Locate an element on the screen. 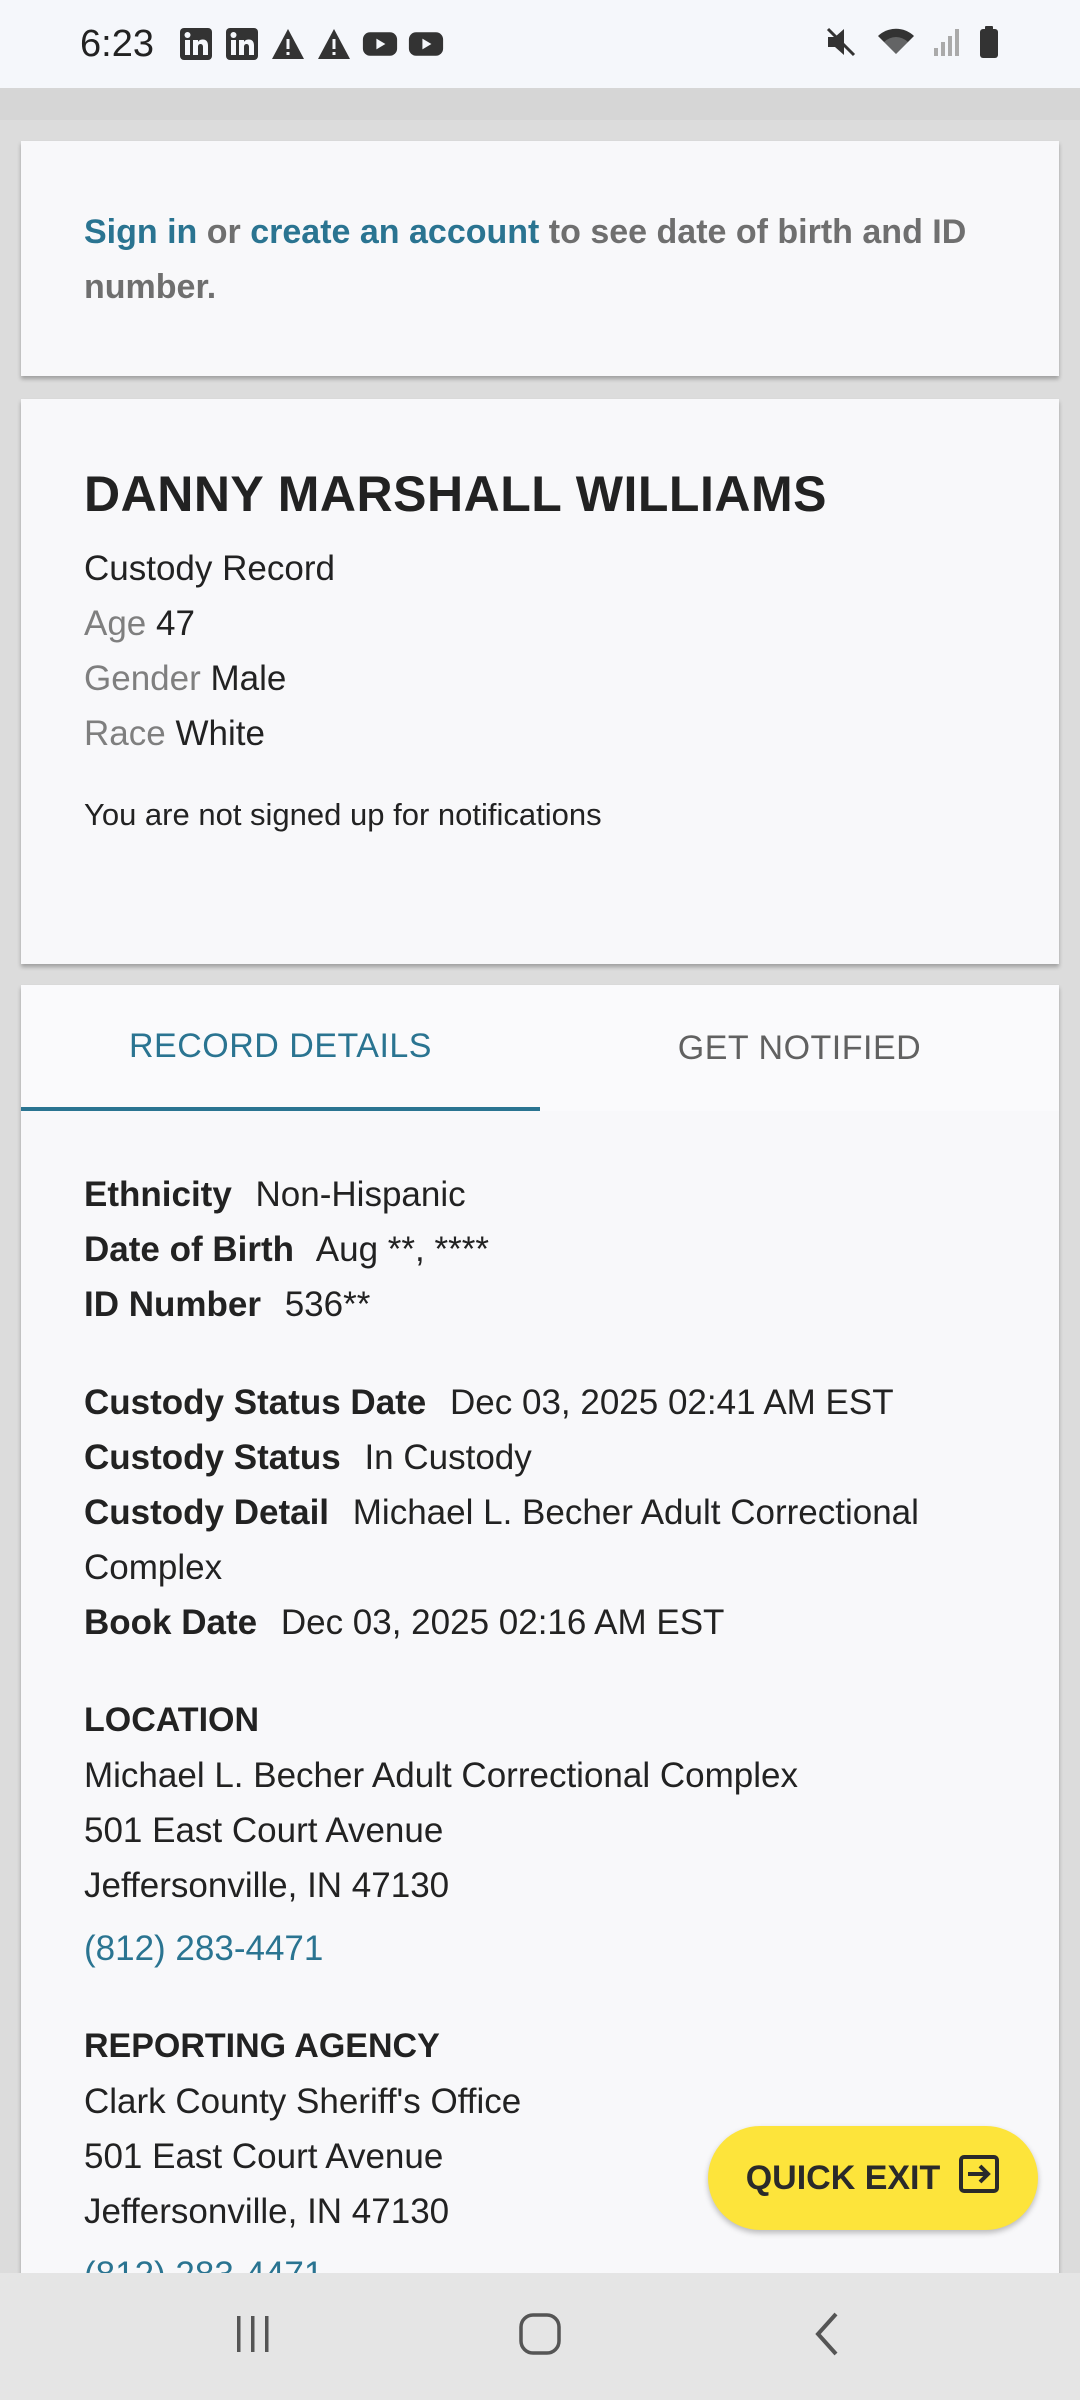 The image size is (1080, 2400). sign-in-link: Sign in is located at coordinates (140, 232).